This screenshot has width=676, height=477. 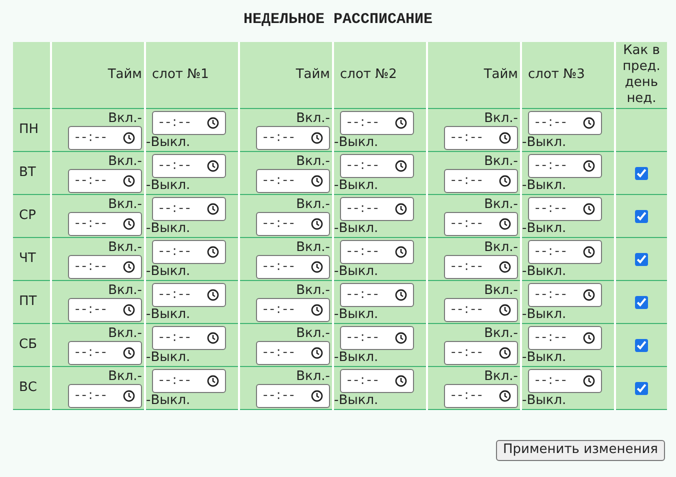 What do you see at coordinates (27, 258) in the screenshot?
I see `day-label: ЧТ` at bounding box center [27, 258].